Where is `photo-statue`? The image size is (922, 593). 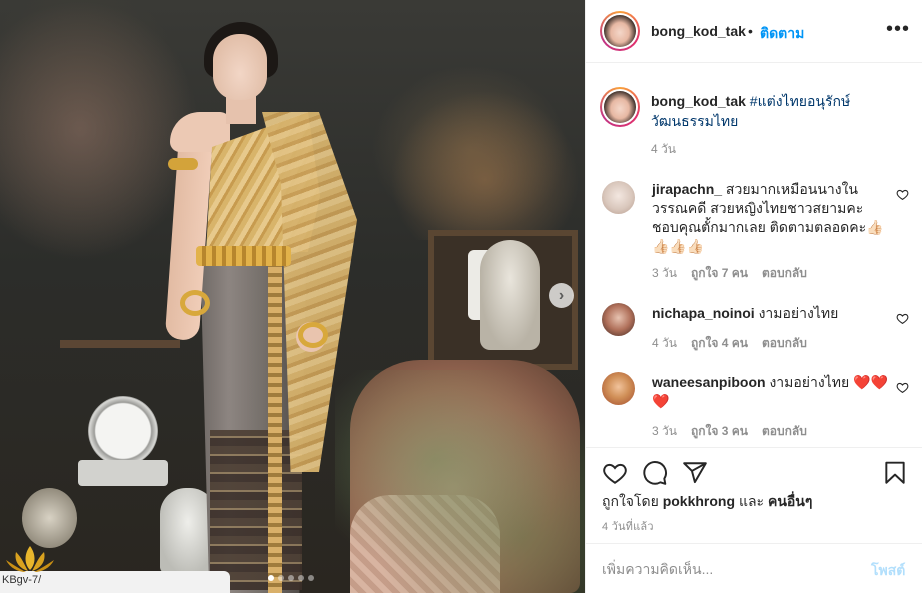 photo-statue is located at coordinates (510, 295).